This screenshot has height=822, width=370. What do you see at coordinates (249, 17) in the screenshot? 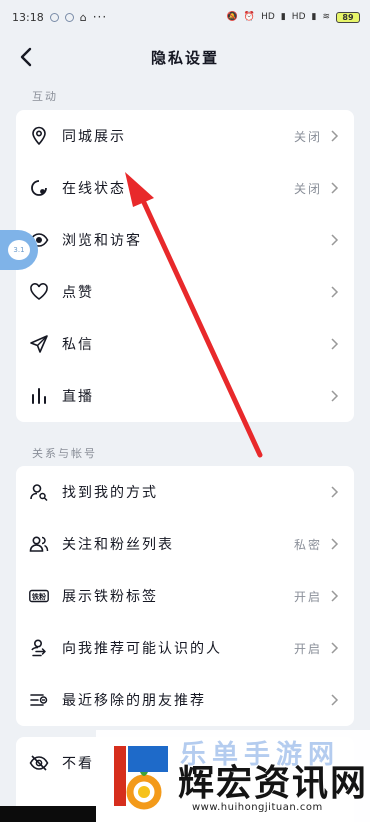
I see `alarm-icon: ⏰` at bounding box center [249, 17].